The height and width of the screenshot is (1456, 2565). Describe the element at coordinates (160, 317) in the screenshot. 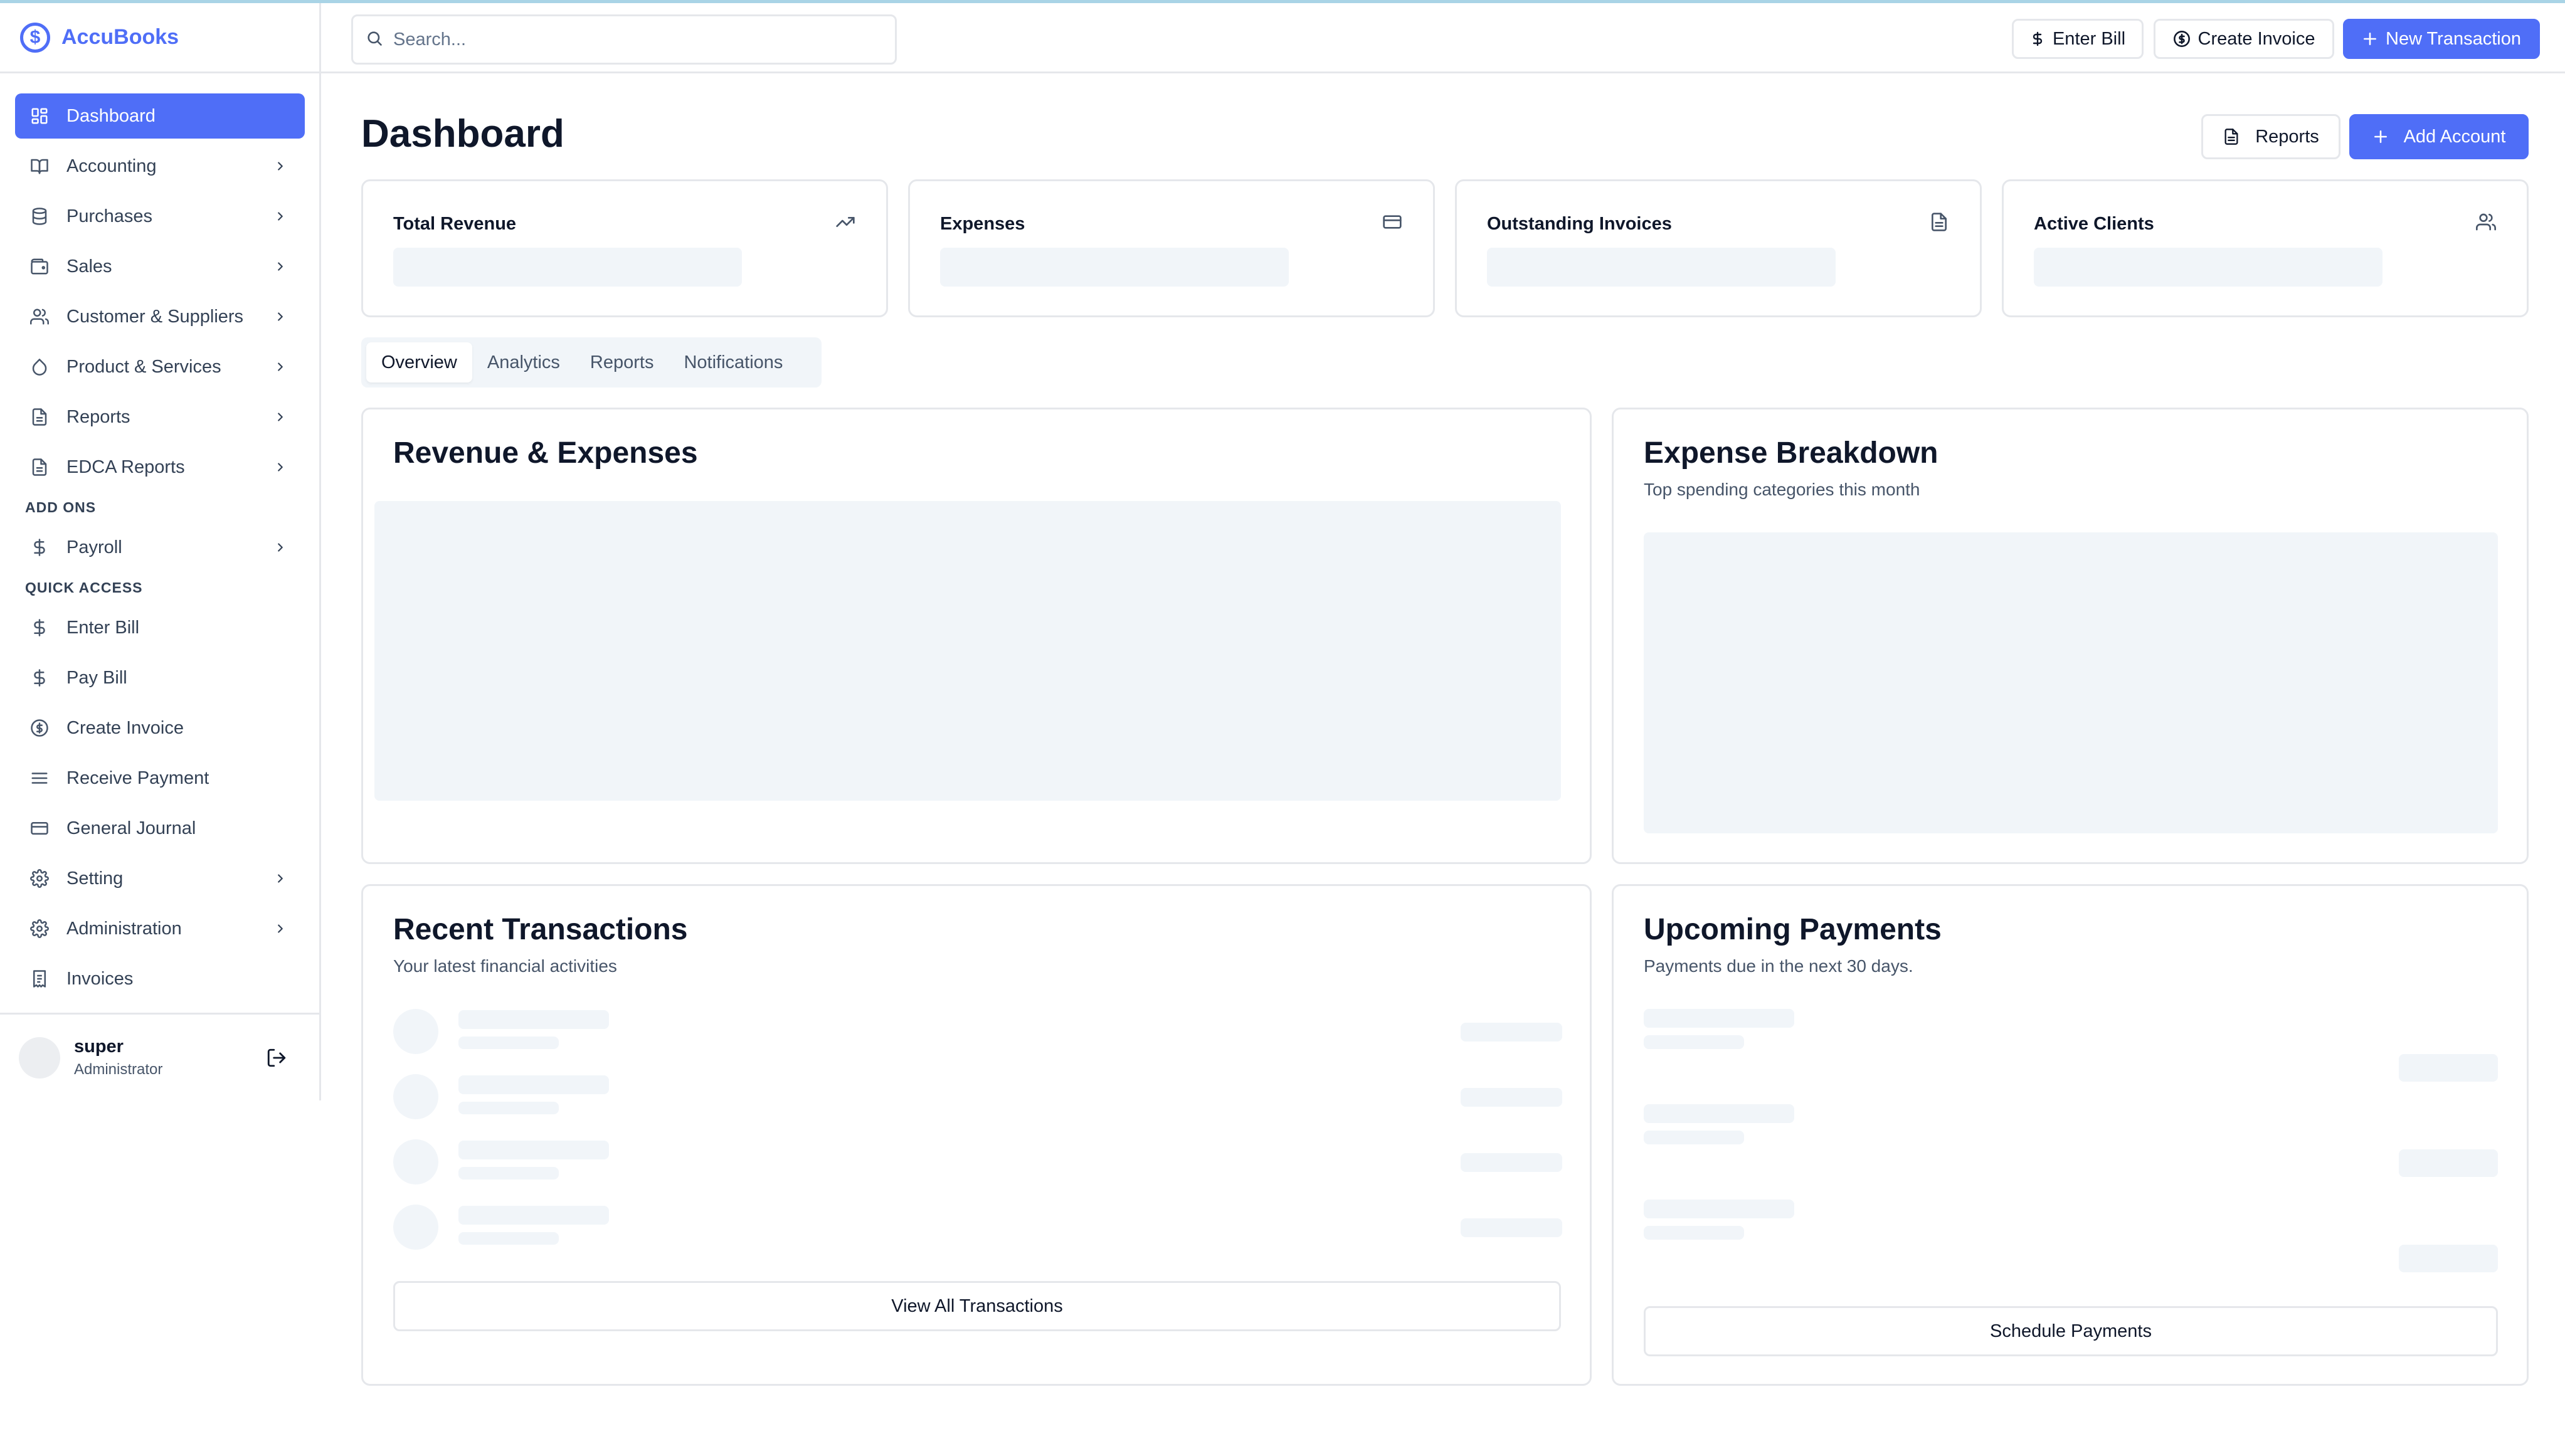

I see `sidebar-item-customer-and-suppliers: Customer & Suppliers` at that location.